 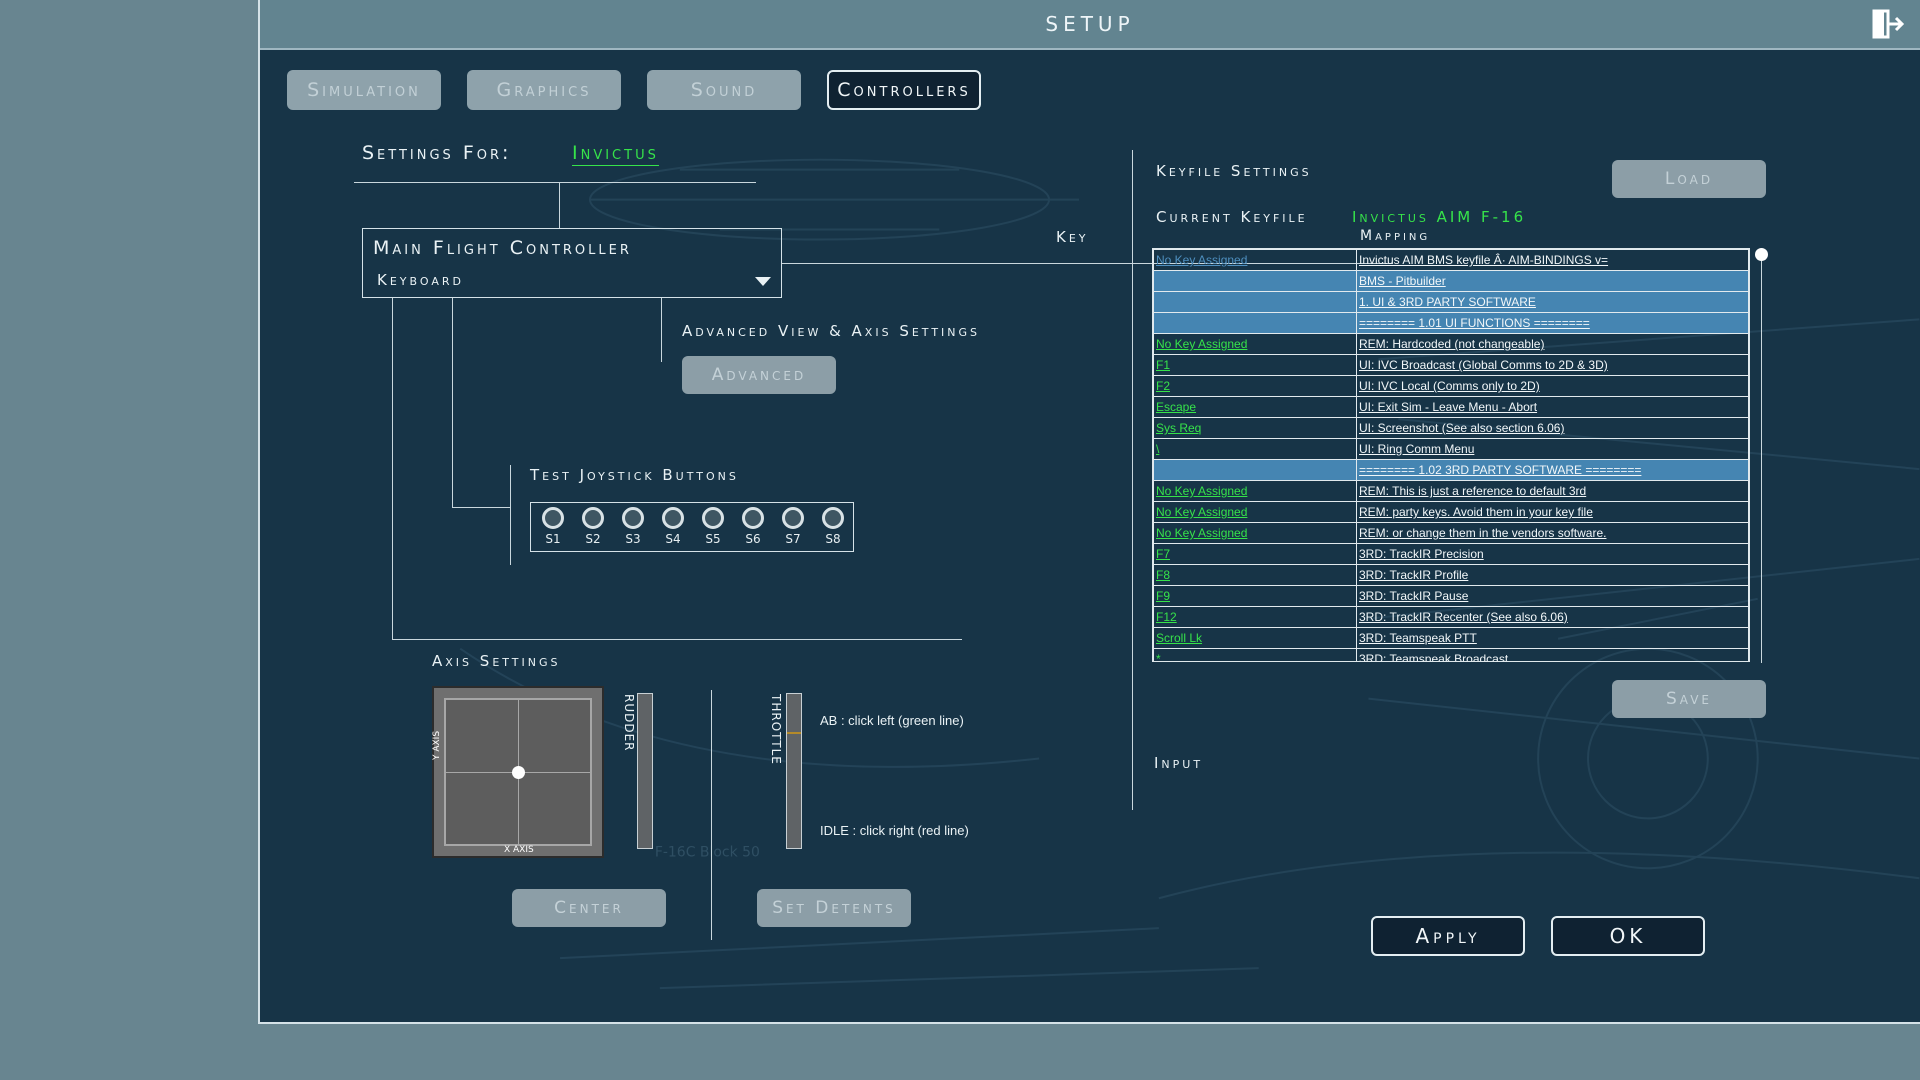 I want to click on key-mapping-row: F8 3RD: TrackIR Profile, so click(x=1451, y=575).